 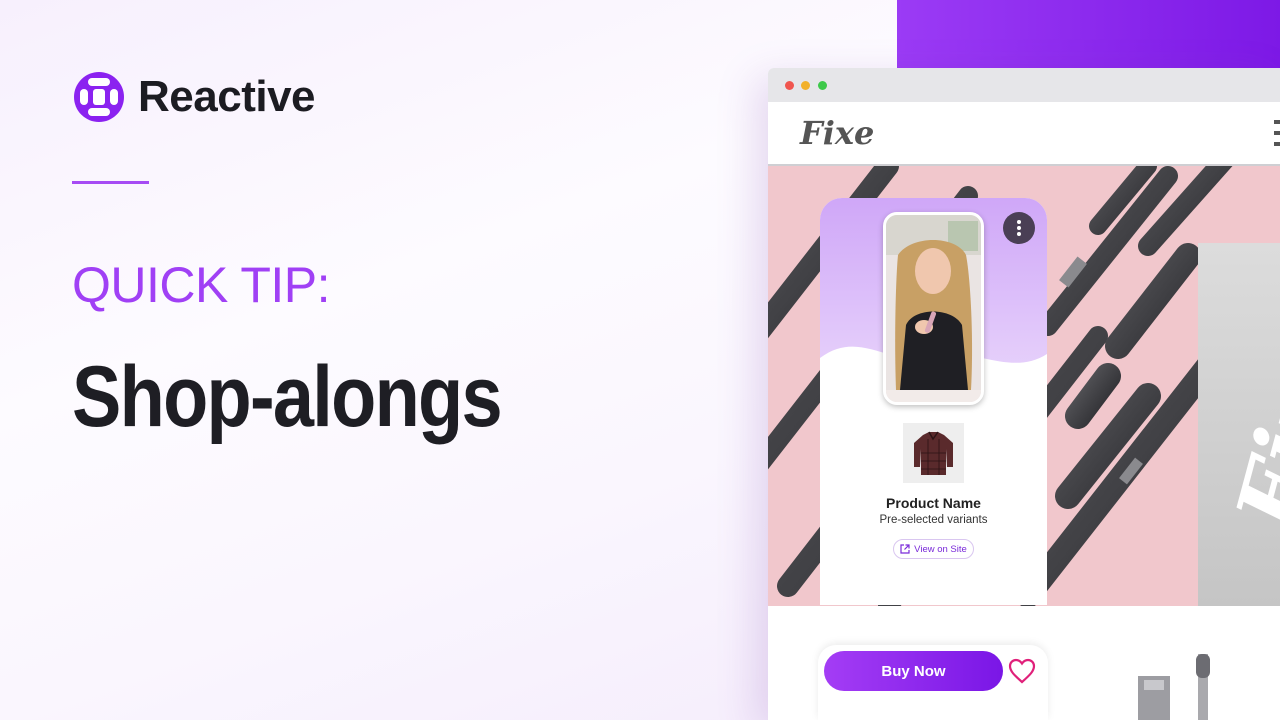 What do you see at coordinates (933, 520) in the screenshot?
I see `product-variants: Pre-selected variants` at bounding box center [933, 520].